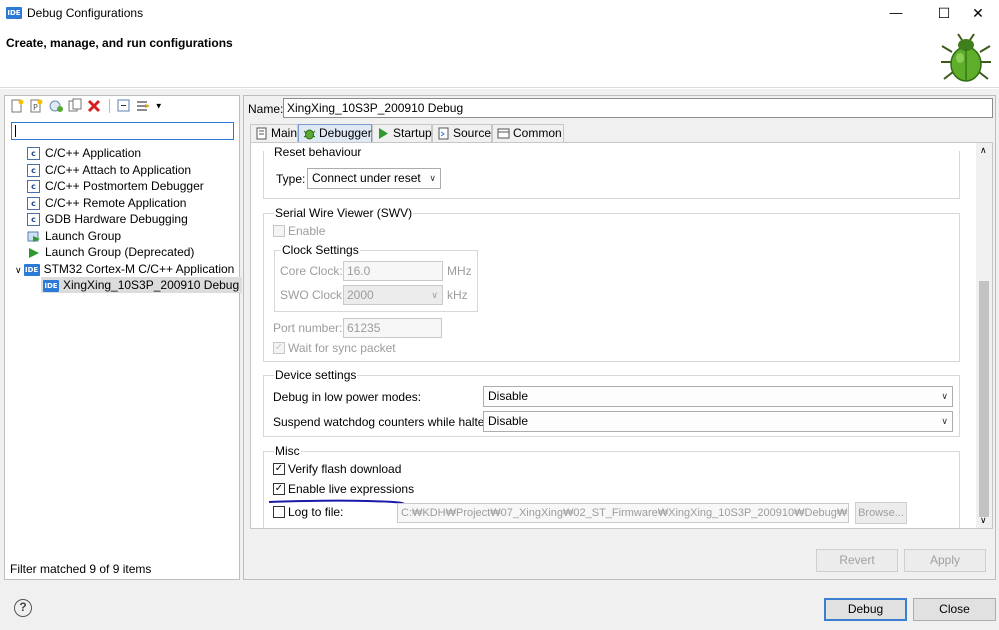 This screenshot has height=630, width=999. I want to click on name-input: XingXing_10S3P_200910 Debug, so click(638, 108).